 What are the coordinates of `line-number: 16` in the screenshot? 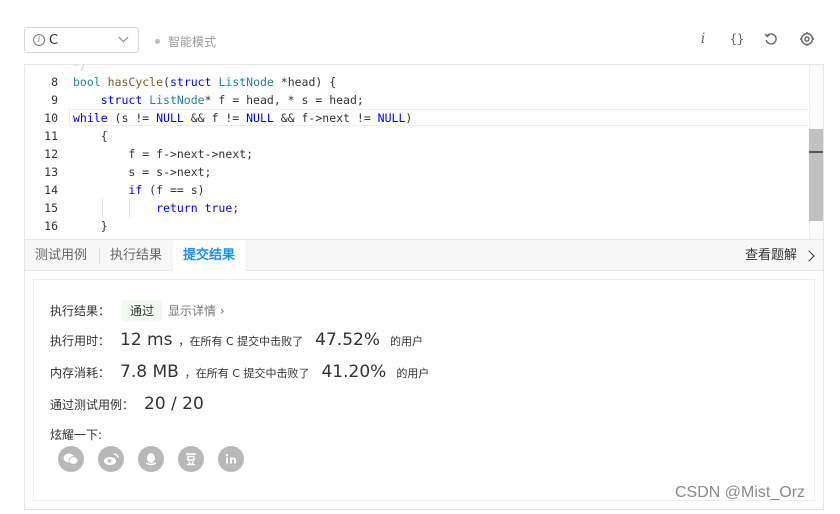 It's located at (51, 226).